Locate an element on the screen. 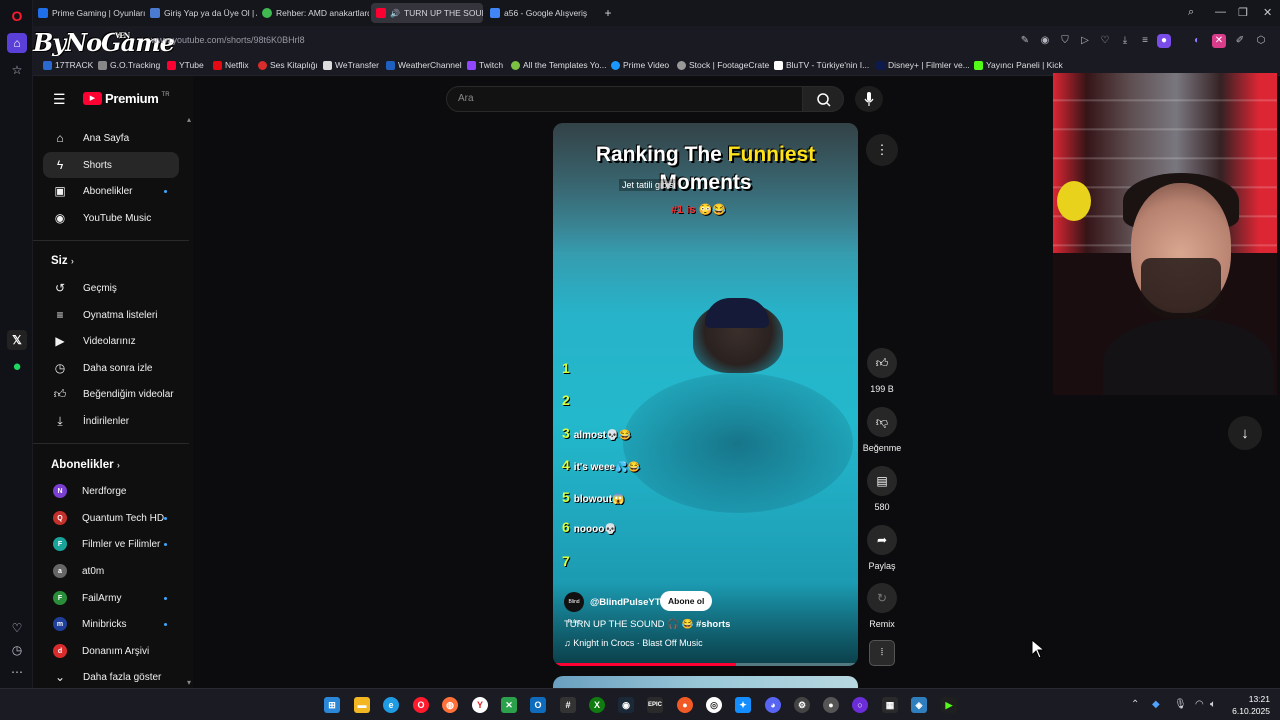  nav-youtube-music: ◉ YouTube Music is located at coordinates (111, 218).